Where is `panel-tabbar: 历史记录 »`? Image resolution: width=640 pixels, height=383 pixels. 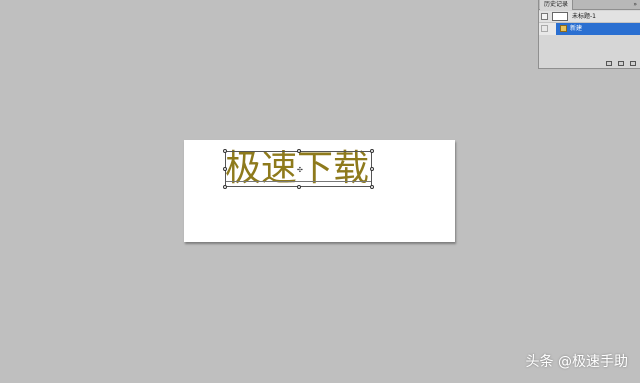 panel-tabbar: 历史记录 » is located at coordinates (589, 5).